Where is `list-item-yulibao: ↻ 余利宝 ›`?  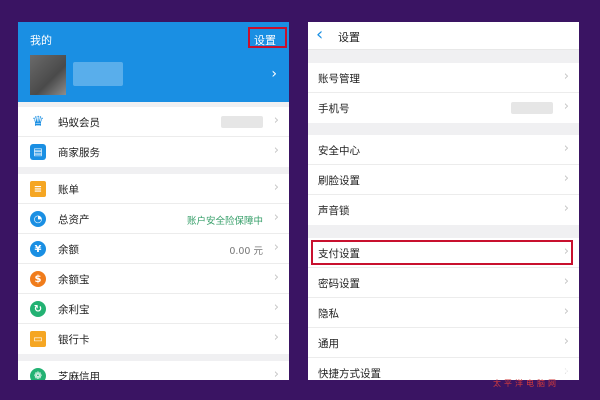 list-item-yulibao: ↻ 余利宝 › is located at coordinates (153, 309).